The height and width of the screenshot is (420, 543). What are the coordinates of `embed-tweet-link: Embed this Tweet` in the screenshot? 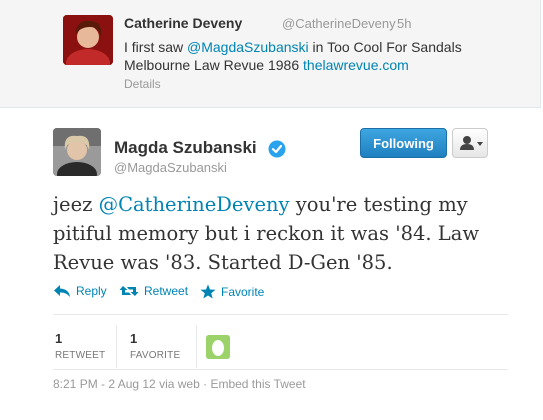 It's located at (257, 384).